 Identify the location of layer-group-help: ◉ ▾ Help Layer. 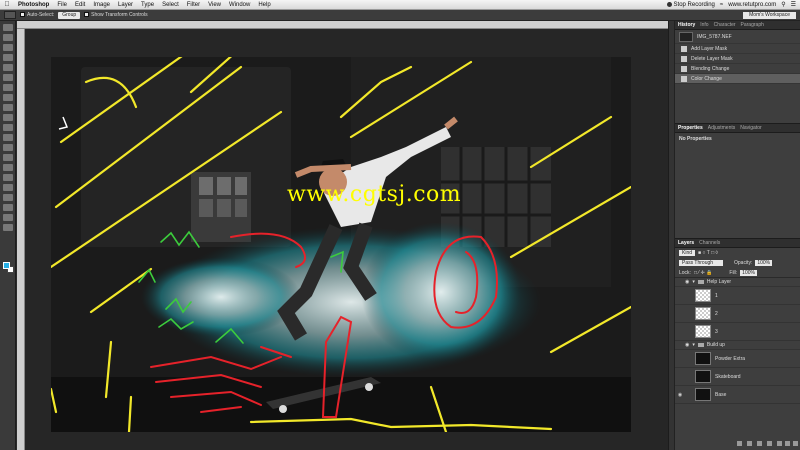
(737, 282).